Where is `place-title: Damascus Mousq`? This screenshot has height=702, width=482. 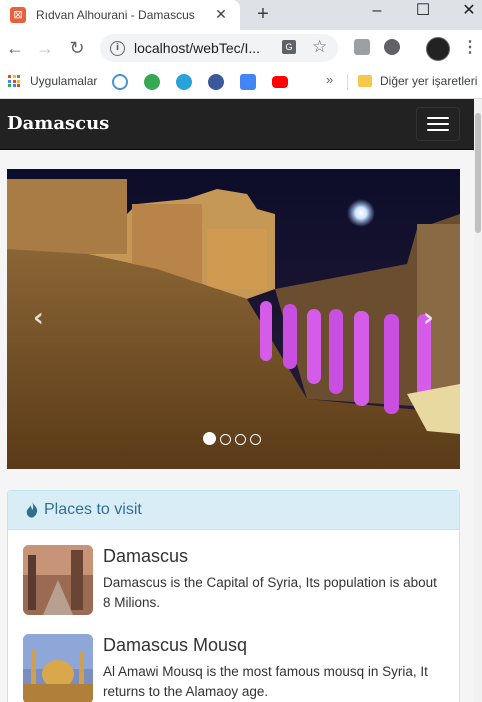 place-title: Damascus Mousq is located at coordinates (175, 645).